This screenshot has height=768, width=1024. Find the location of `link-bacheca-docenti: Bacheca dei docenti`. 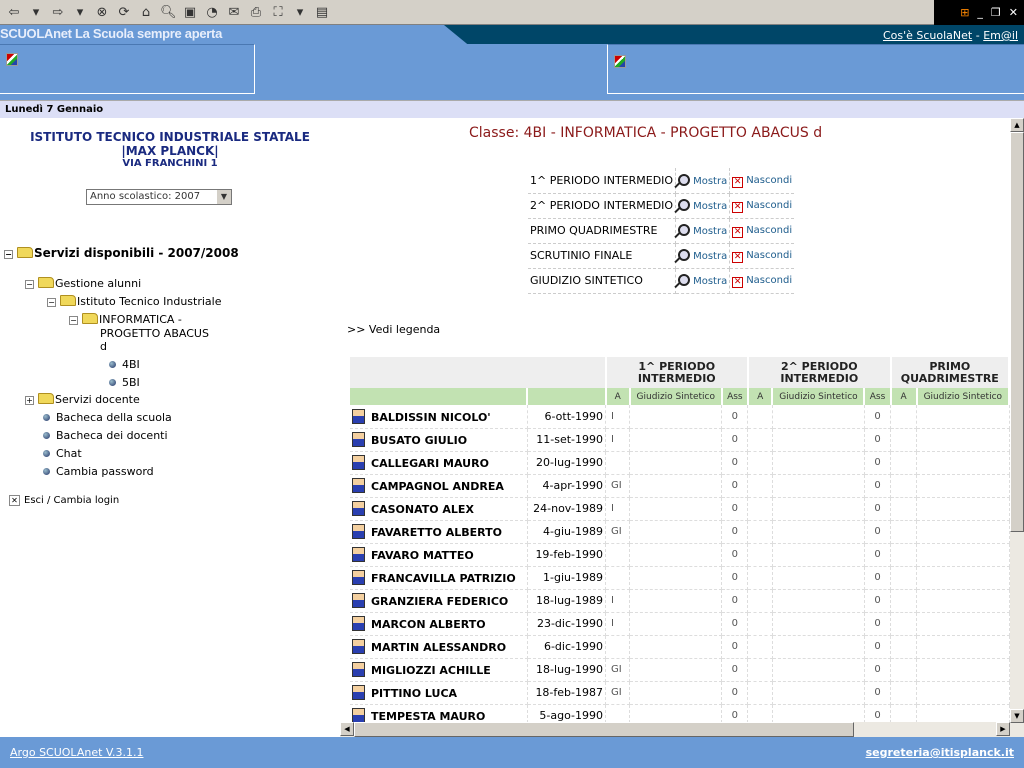

link-bacheca-docenti: Bacheca dei docenti is located at coordinates (105, 435).